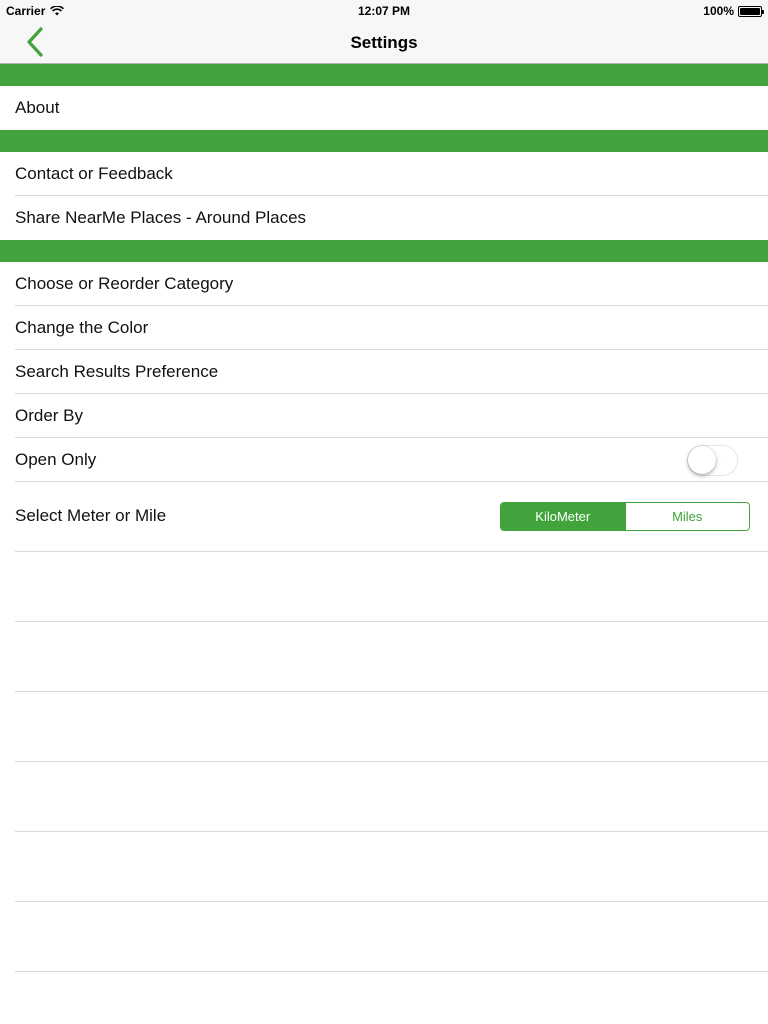 Image resolution: width=768 pixels, height=1024 pixels. I want to click on page-title: Settings, so click(384, 42).